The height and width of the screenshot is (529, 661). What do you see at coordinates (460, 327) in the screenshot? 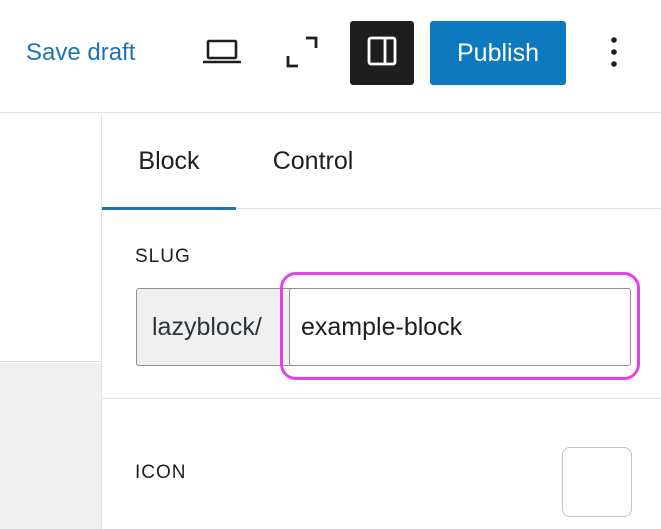
I see `slug-input` at bounding box center [460, 327].